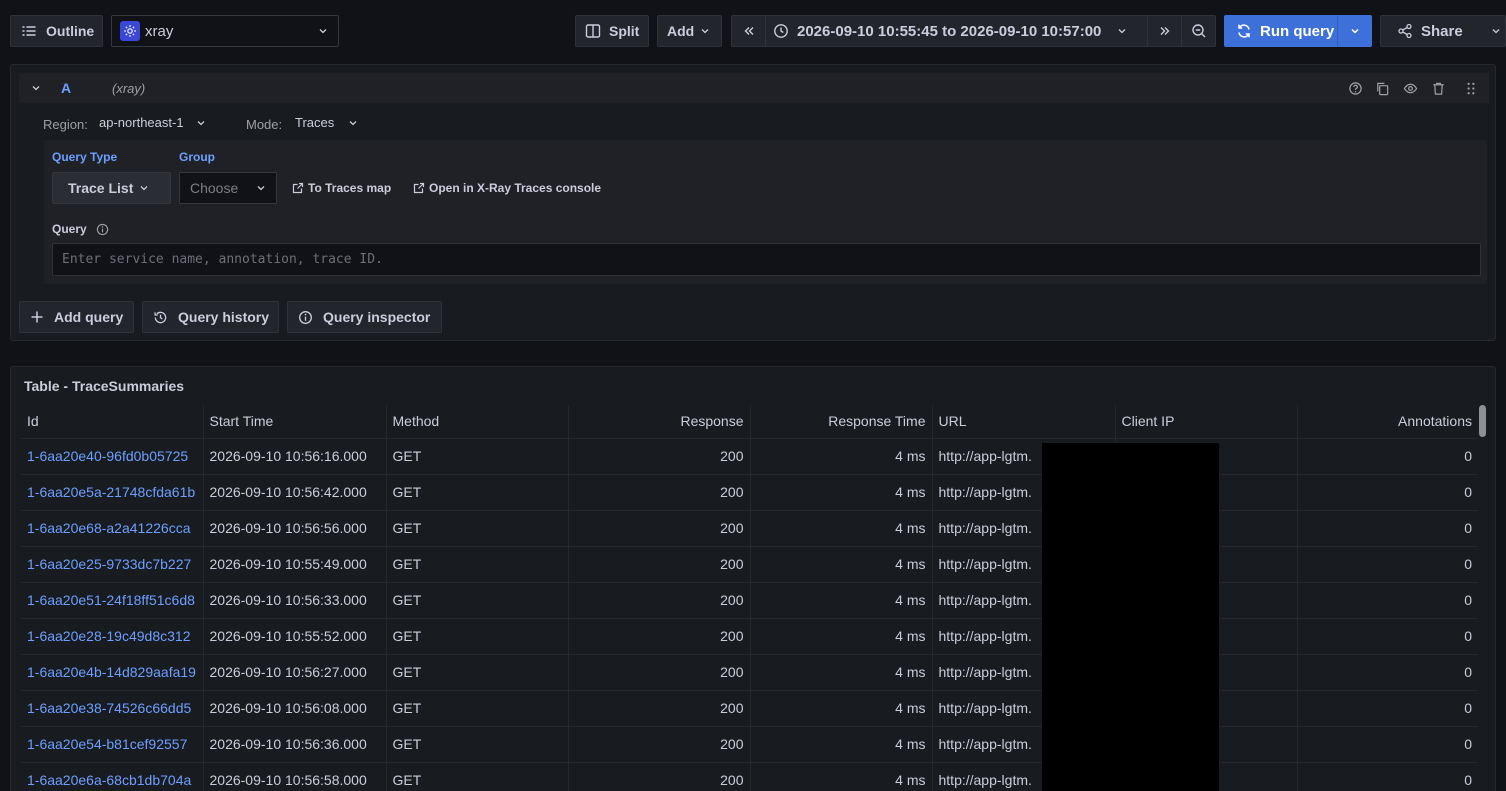  What do you see at coordinates (295, 456) in the screenshot?
I see `start-time-cell: 2026-09-10 10:56:16.000` at bounding box center [295, 456].